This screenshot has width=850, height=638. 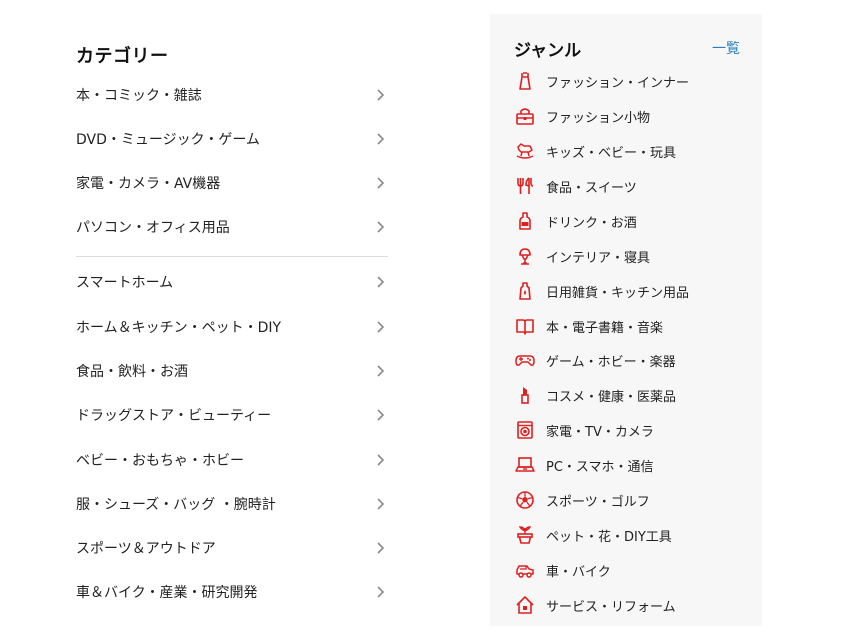 What do you see at coordinates (525, 395) in the screenshot?
I see `lipstick-icon` at bounding box center [525, 395].